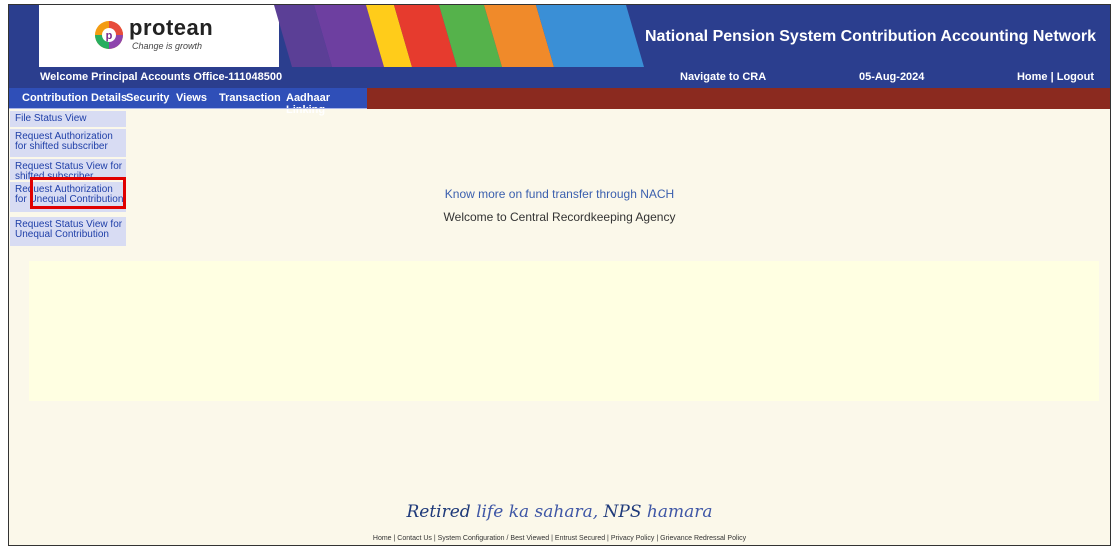 The image size is (1113, 546). I want to click on home-link: Home, so click(1032, 77).